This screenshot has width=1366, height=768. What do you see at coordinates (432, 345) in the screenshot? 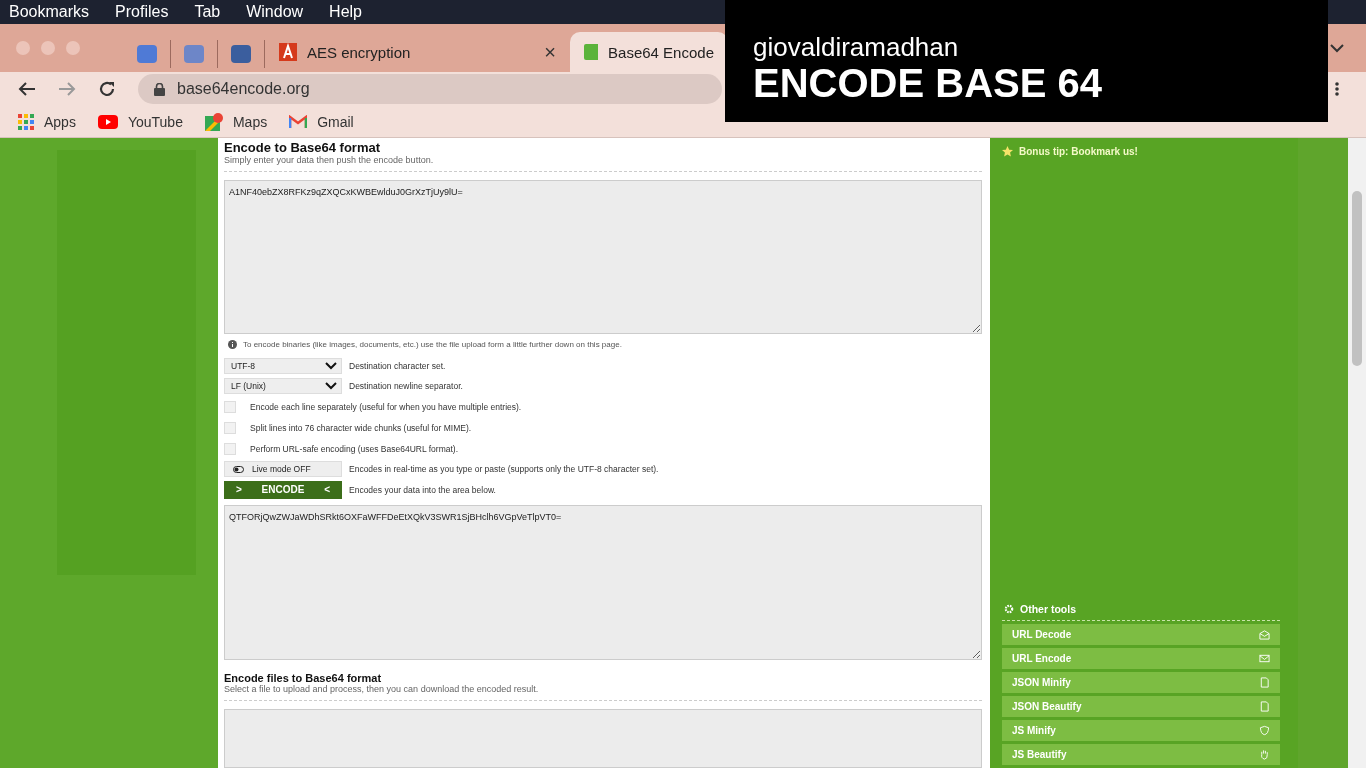
I see `info-text: To encode binaries (like images, documents, etc.) use the file upload form a little further down on this page.` at bounding box center [432, 345].